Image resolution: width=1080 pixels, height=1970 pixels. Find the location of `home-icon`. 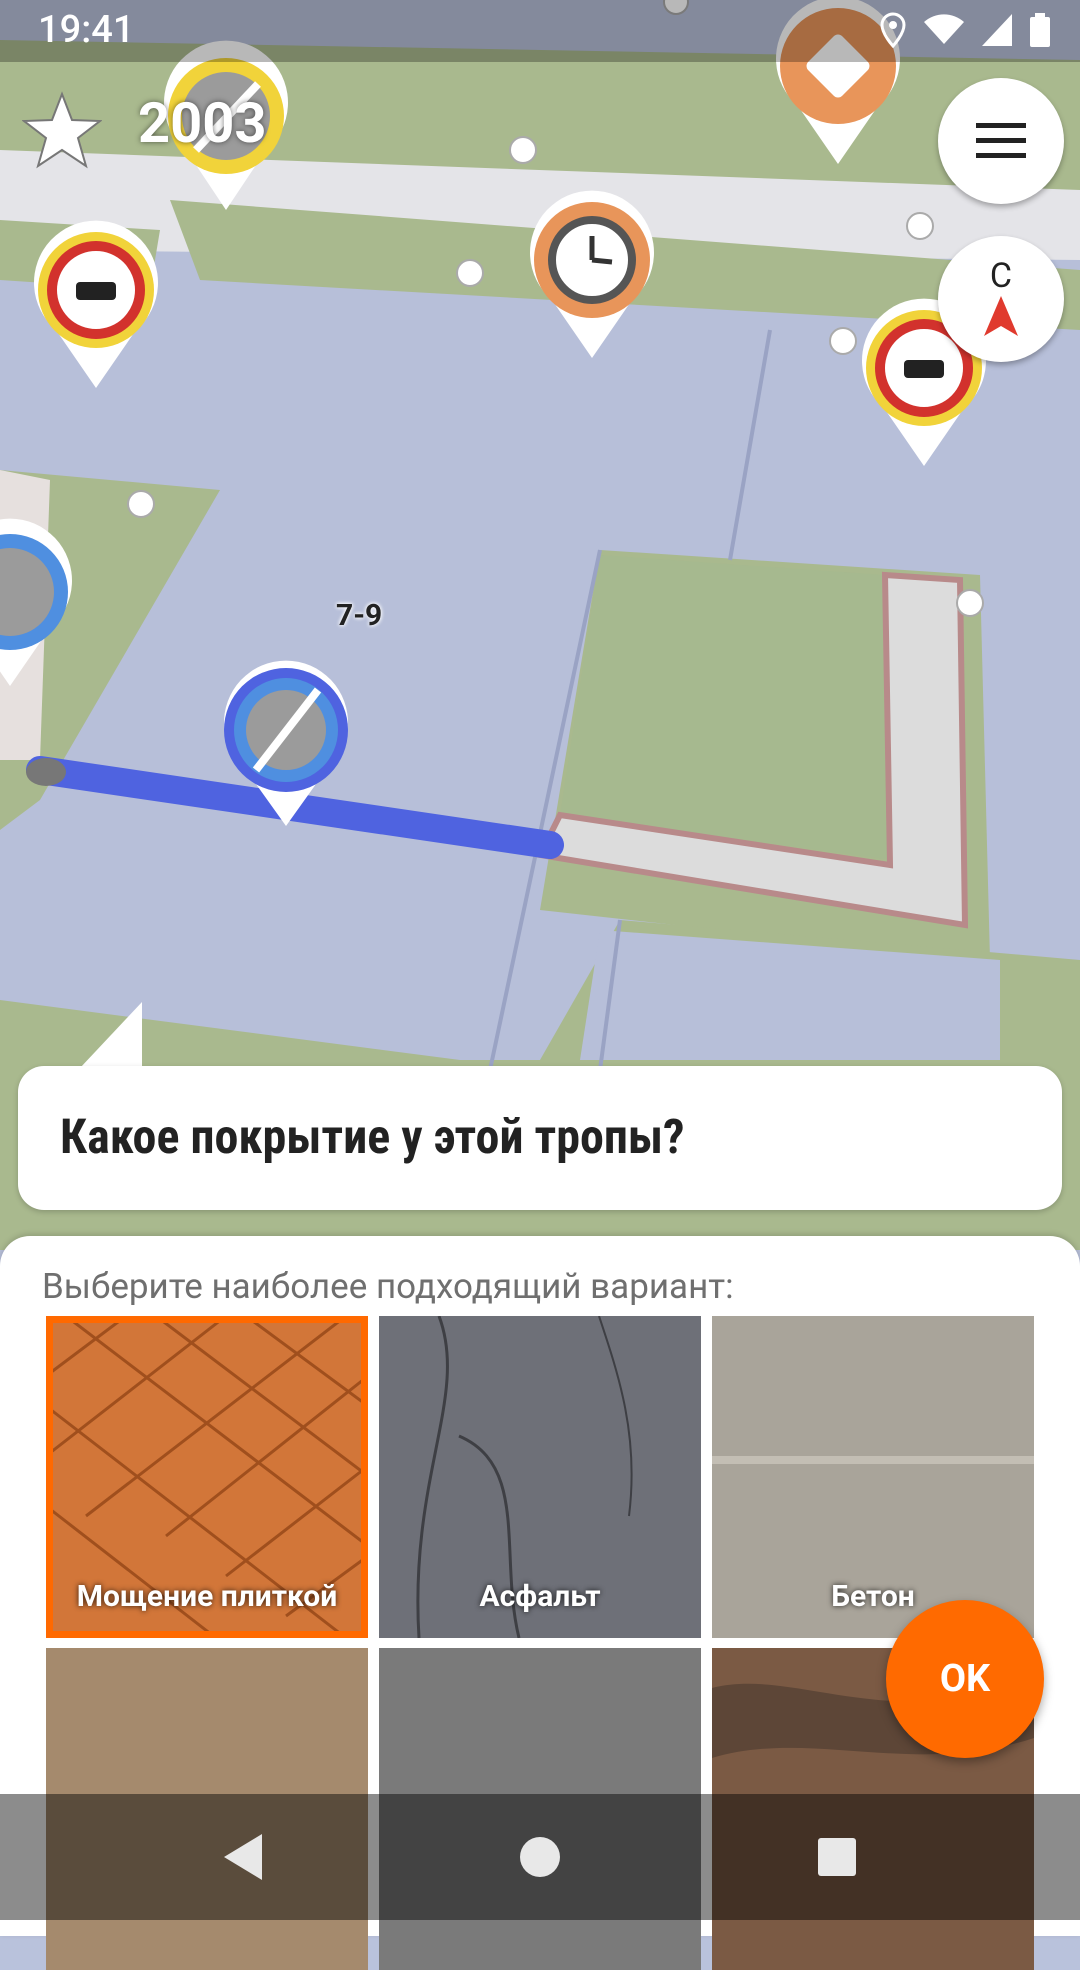

home-icon is located at coordinates (540, 1857).